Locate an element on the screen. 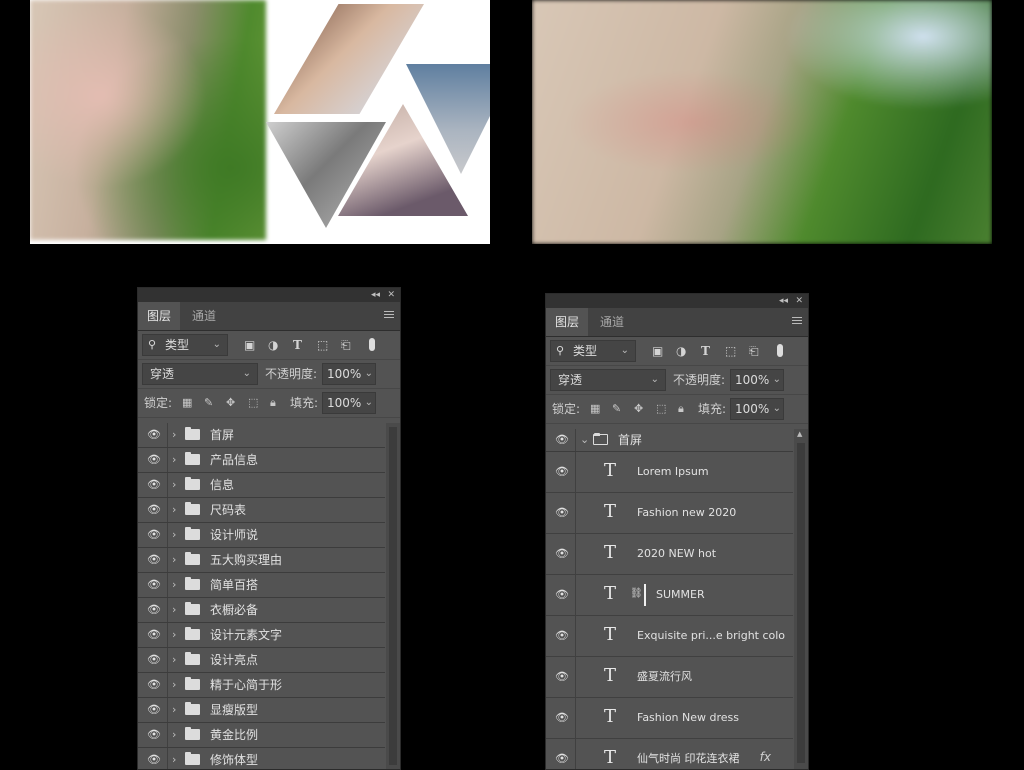 The width and height of the screenshot is (1024, 770). text-layer-row: 👁︎ T 2020 NEW hot is located at coordinates (669, 554).